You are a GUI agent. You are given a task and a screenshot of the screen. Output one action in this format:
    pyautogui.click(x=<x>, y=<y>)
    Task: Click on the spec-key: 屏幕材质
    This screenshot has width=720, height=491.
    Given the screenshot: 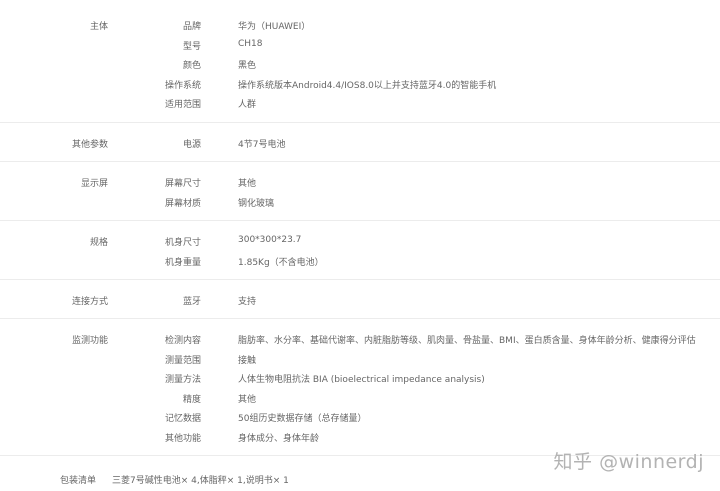 What is the action you would take?
    pyautogui.click(x=182, y=203)
    